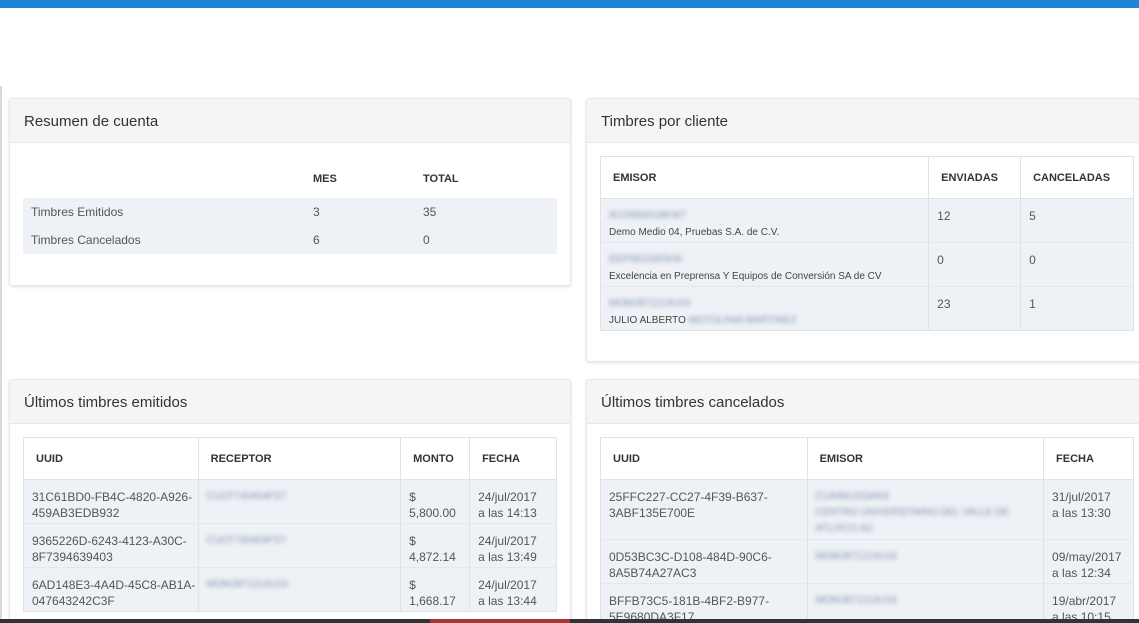  I want to click on fecha-time: a las 13:30, so click(1081, 513).